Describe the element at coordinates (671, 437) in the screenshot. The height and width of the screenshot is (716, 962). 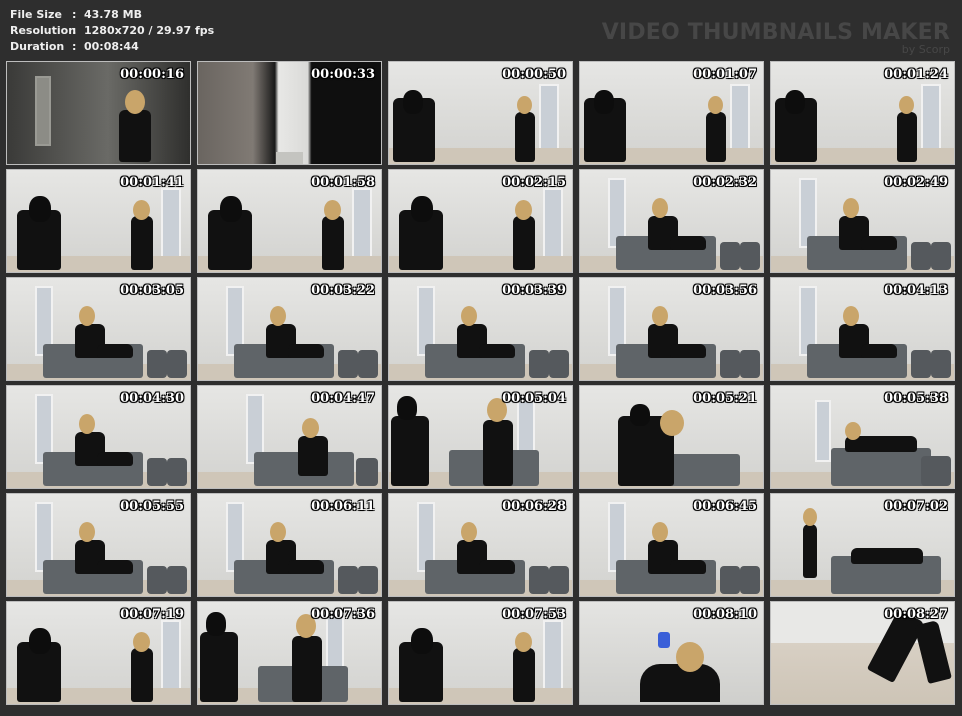
I see `thumbnail-frame: 00:05:21` at that location.